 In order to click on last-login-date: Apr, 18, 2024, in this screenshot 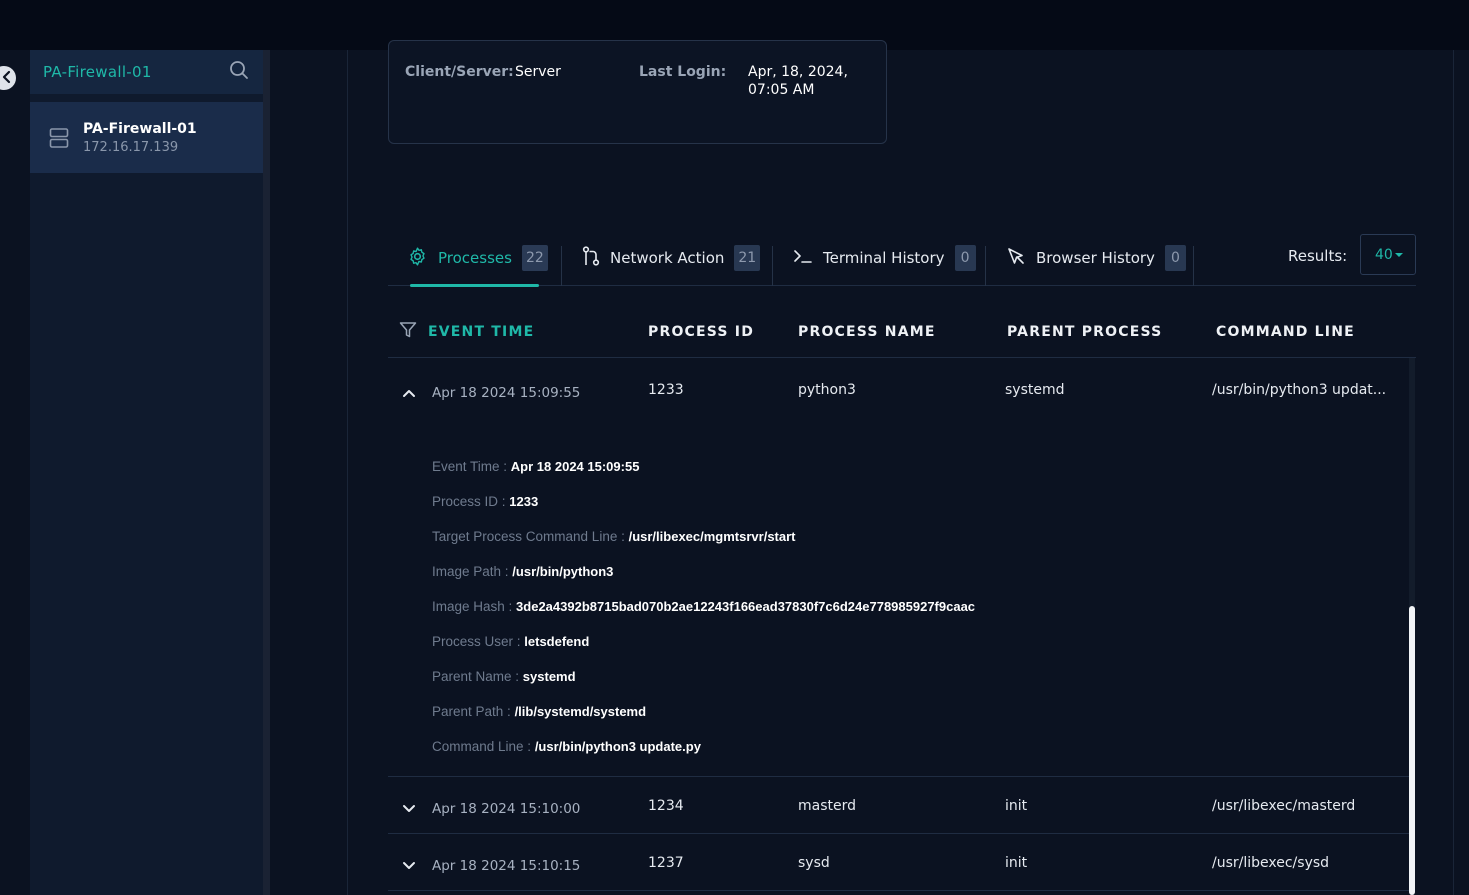, I will do `click(798, 72)`.